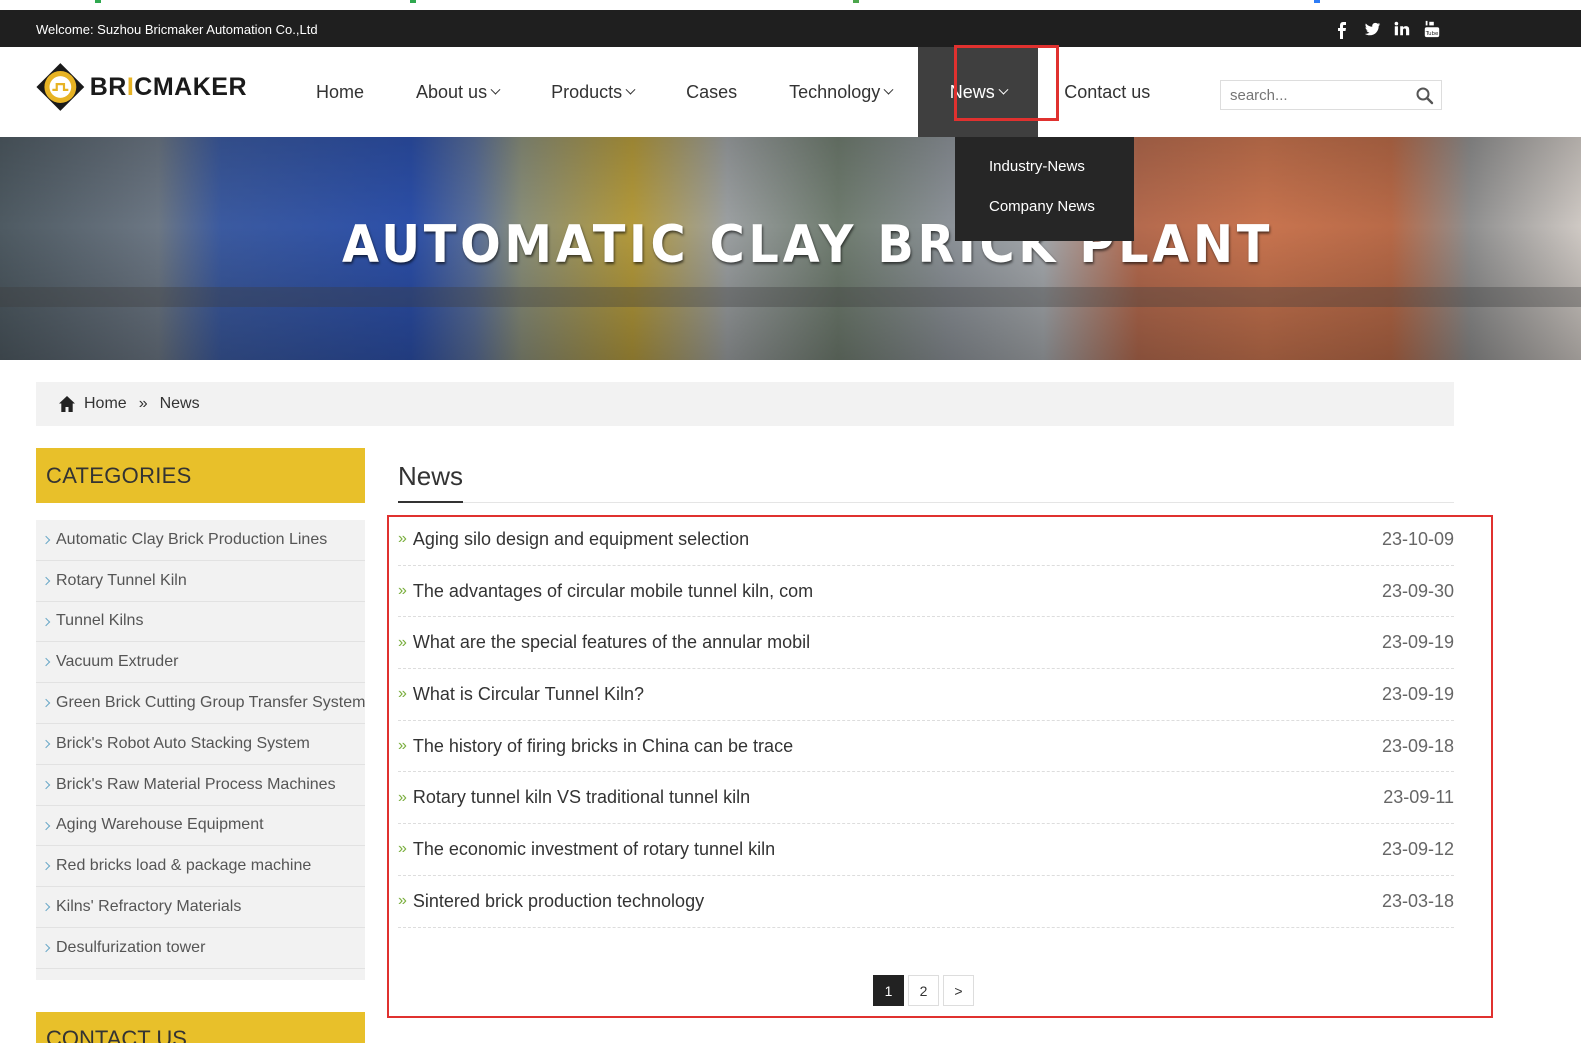 This screenshot has width=1581, height=1043. What do you see at coordinates (180, 404) in the screenshot?
I see `breadcrumb-current: News` at bounding box center [180, 404].